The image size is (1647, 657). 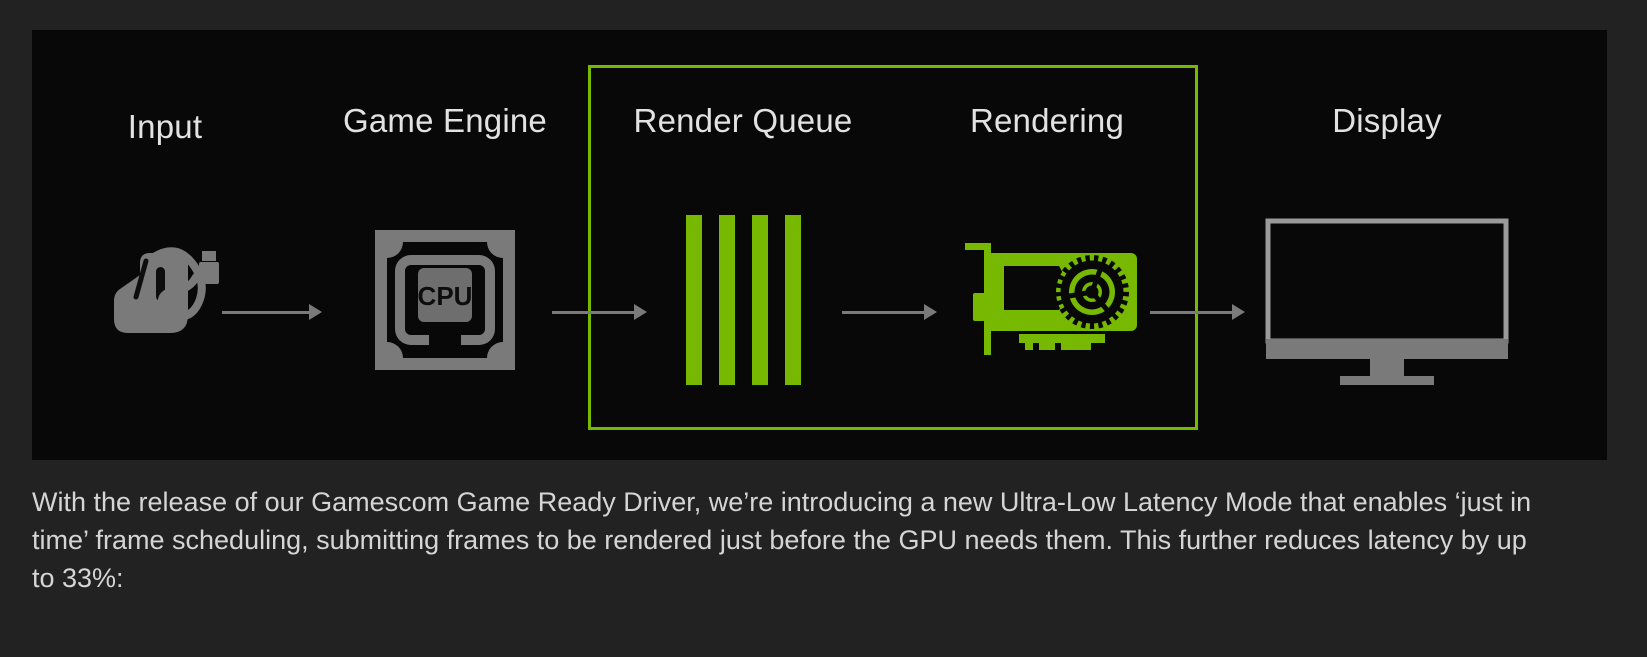 I want to click on stage-input: Input, so click(x=165, y=245).